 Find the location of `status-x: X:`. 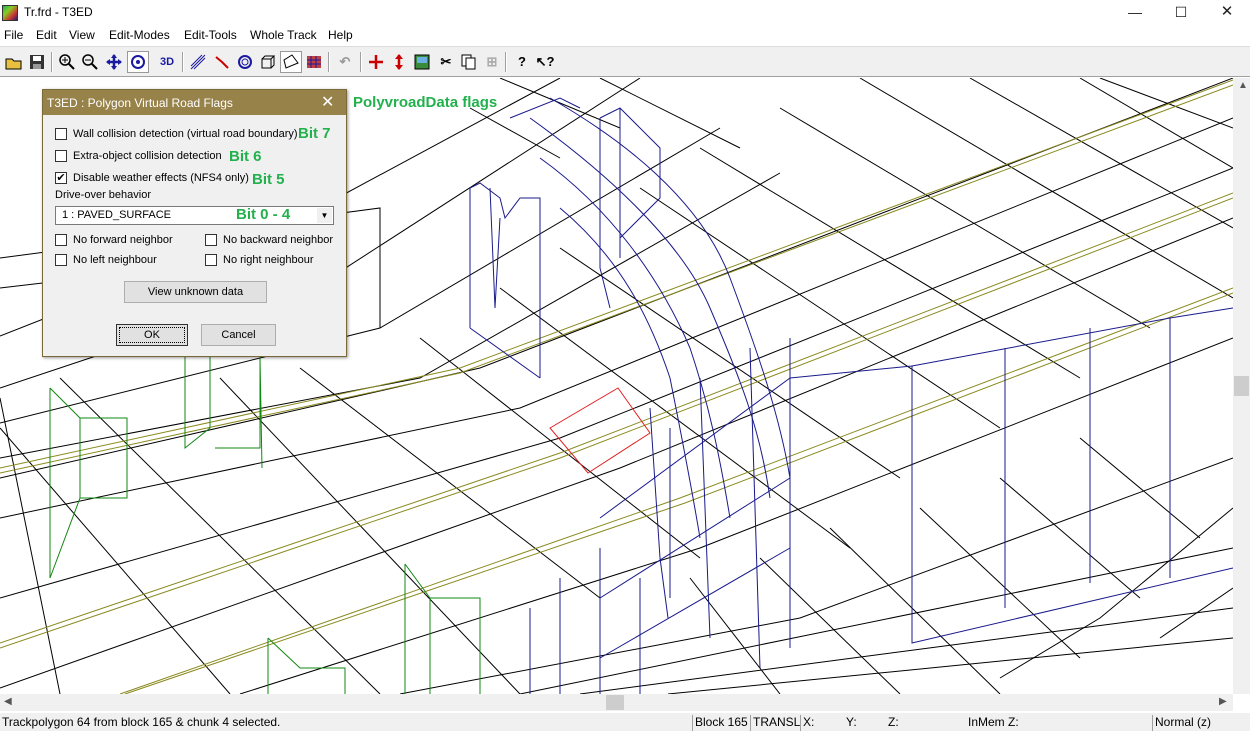

status-x: X: is located at coordinates (822, 723).